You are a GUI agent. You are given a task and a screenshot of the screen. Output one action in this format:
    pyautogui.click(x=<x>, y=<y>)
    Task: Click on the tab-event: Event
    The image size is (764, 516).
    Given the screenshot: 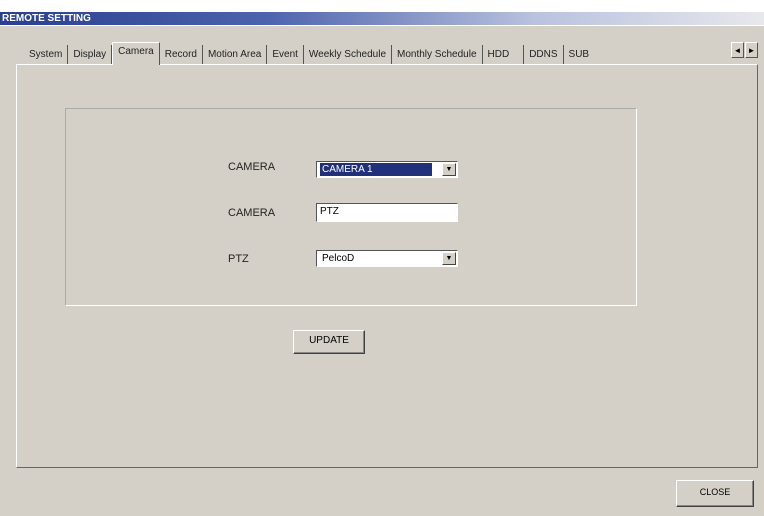 What is the action you would take?
    pyautogui.click(x=285, y=54)
    